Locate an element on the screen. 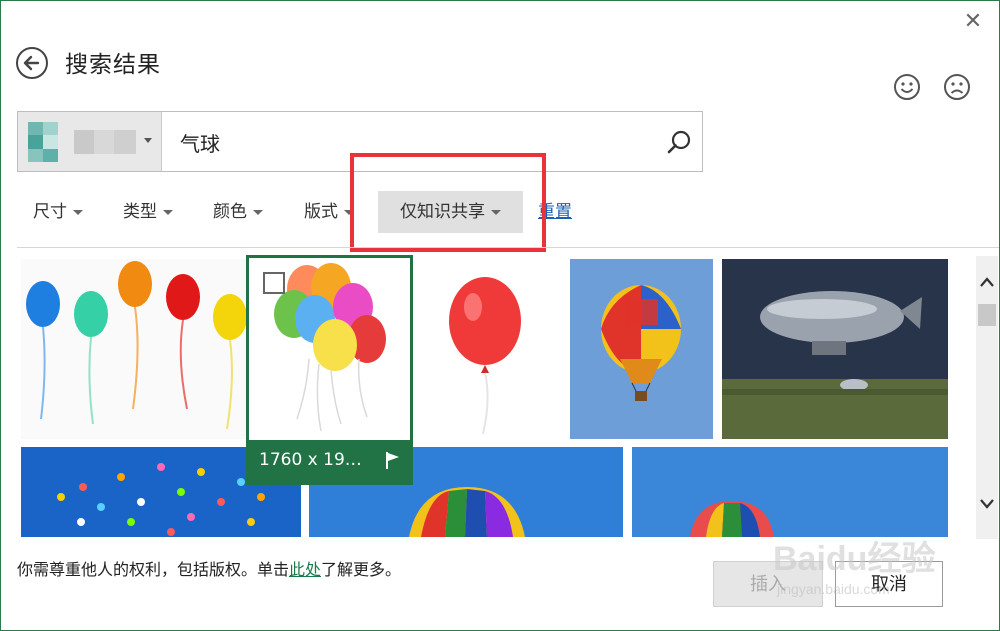 Image resolution: width=1000 pixels, height=631 pixels. filter-size-label: 尺寸 is located at coordinates (50, 212).